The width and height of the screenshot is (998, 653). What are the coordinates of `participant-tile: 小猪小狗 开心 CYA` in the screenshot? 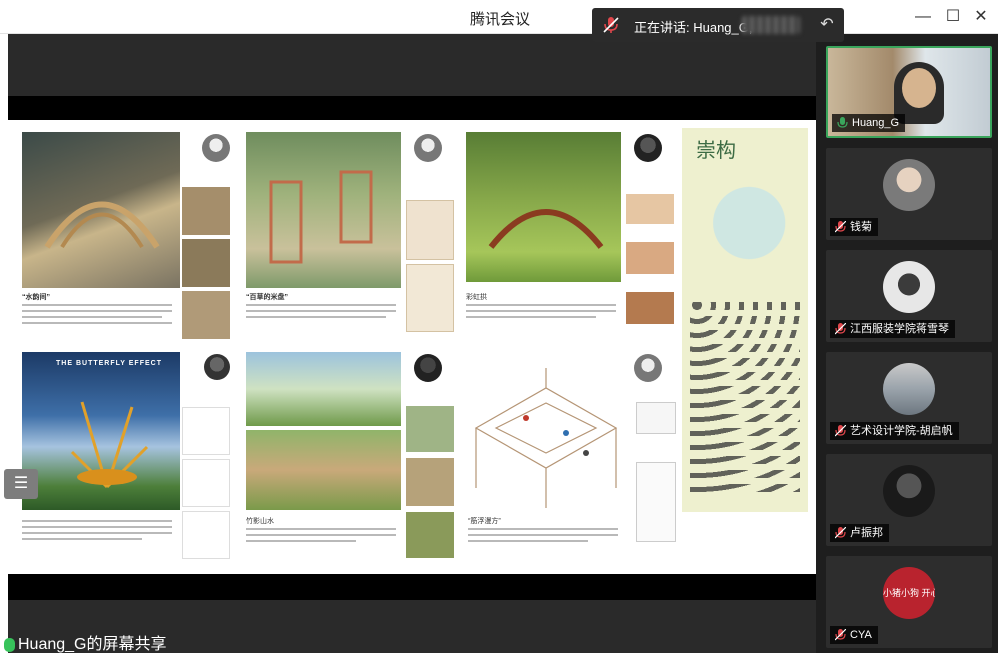 It's located at (909, 602).